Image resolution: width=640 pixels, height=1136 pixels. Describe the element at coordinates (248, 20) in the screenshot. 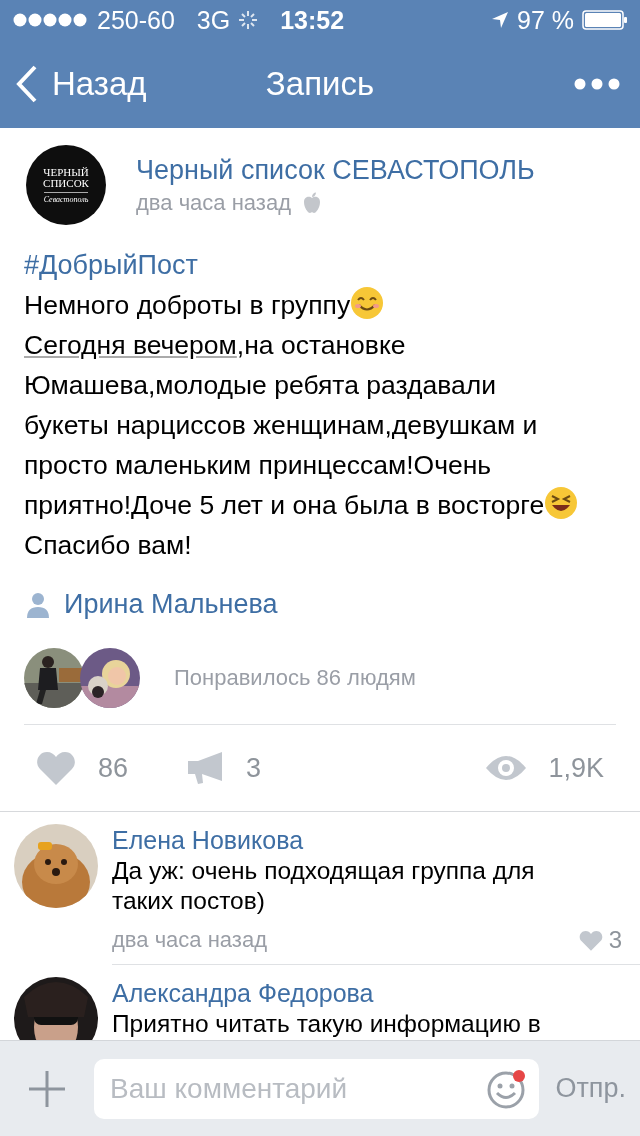

I see `activity-icon` at that location.